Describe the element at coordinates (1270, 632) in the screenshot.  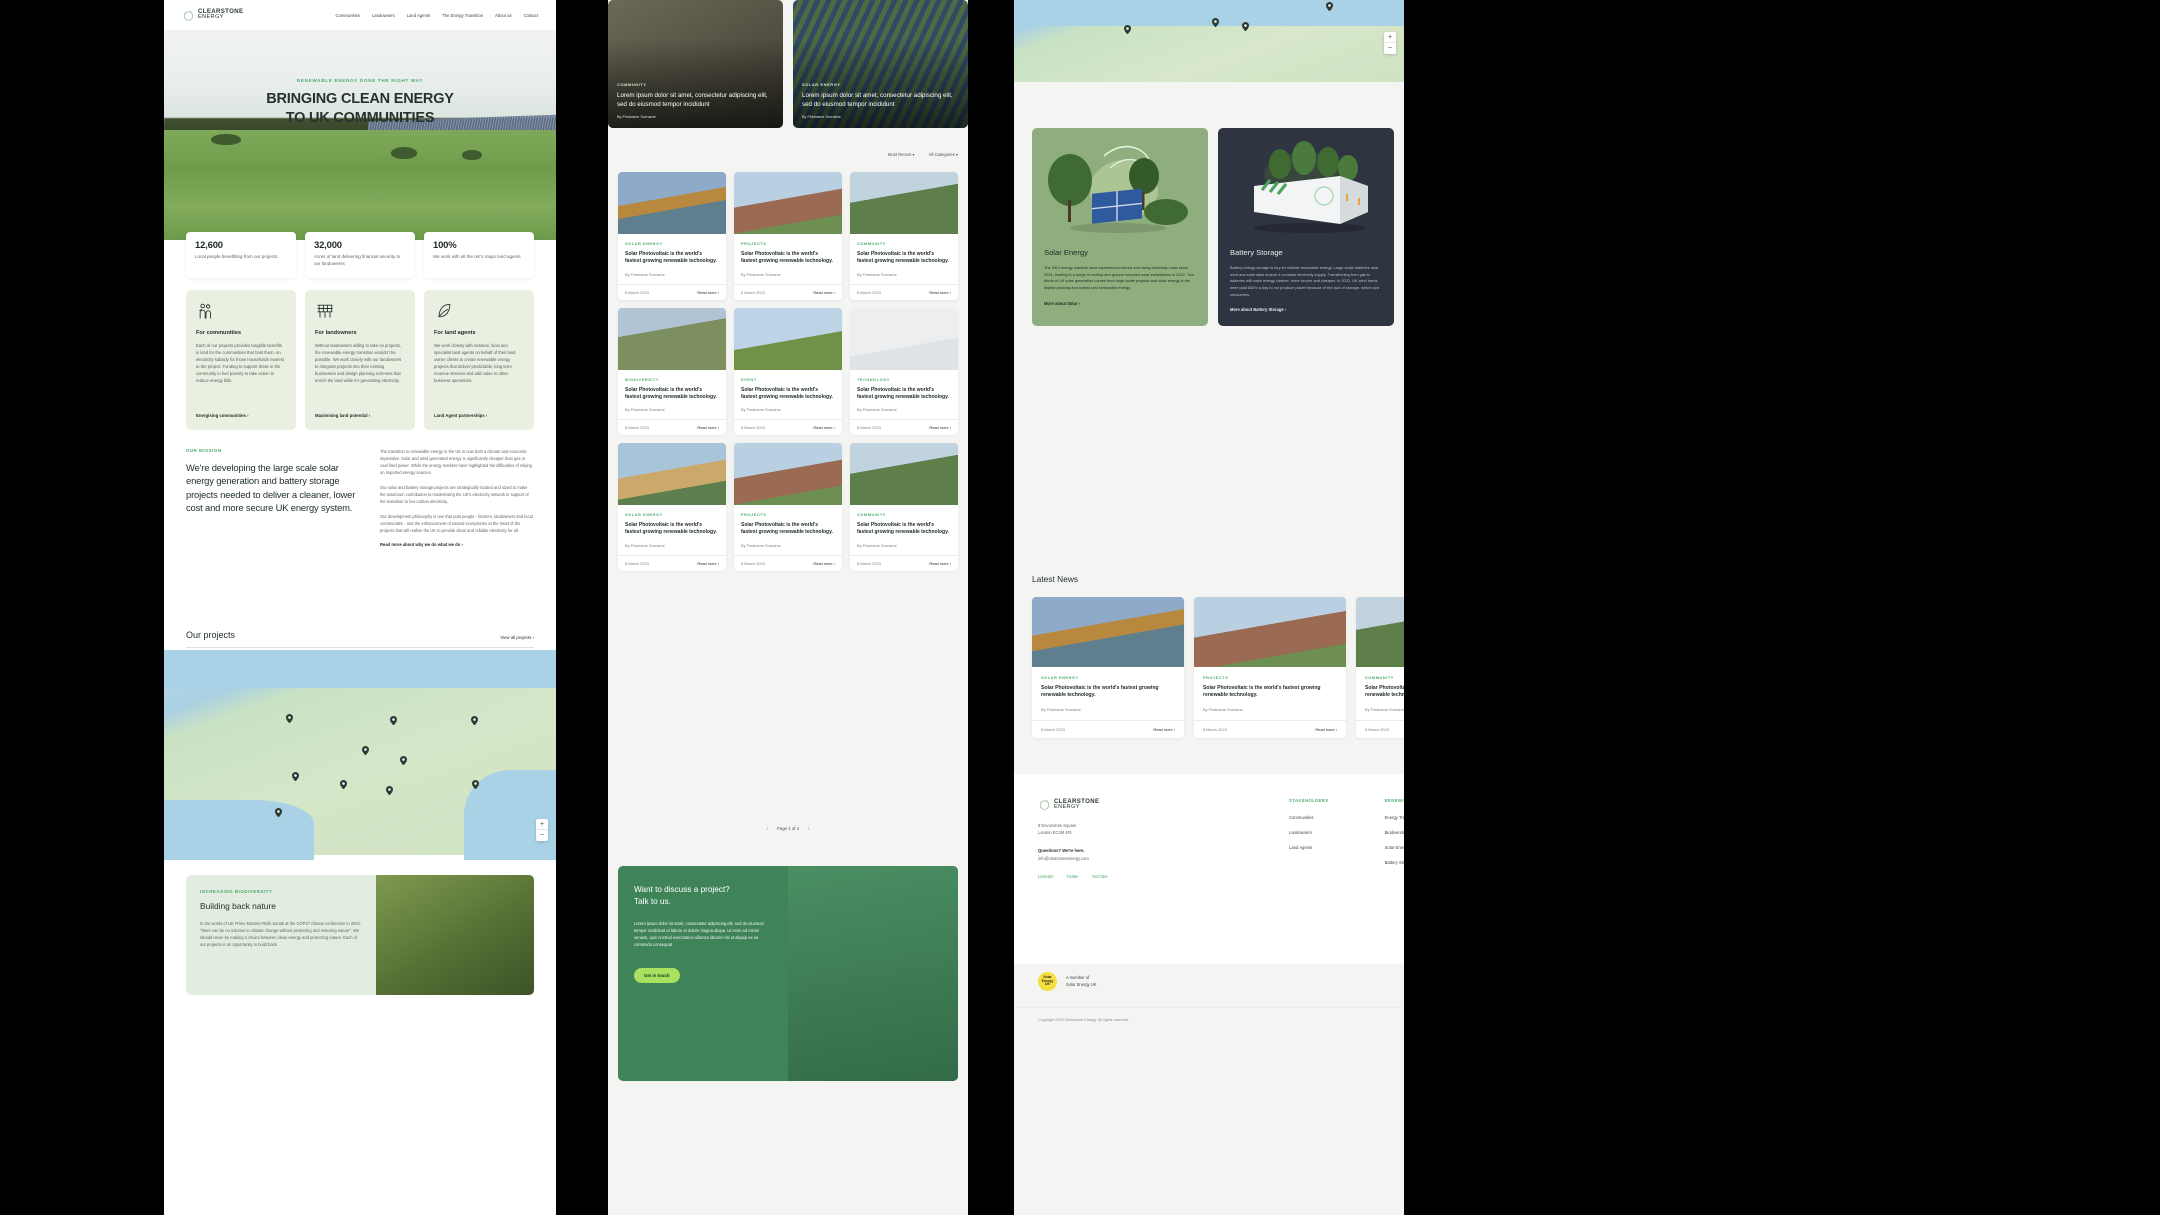
I see `latest-news-card-image` at that location.